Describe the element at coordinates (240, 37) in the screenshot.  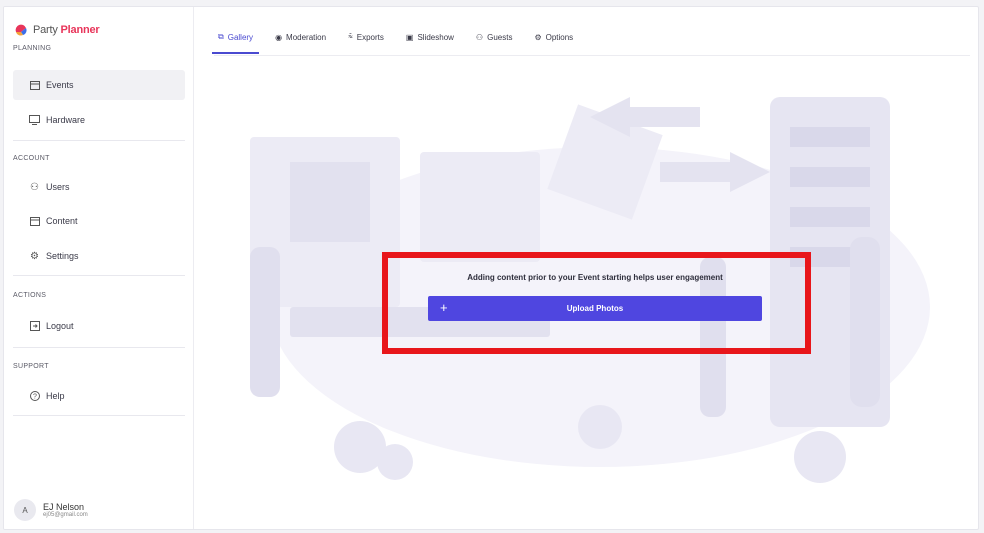
I see `tab-label: Gallery` at that location.